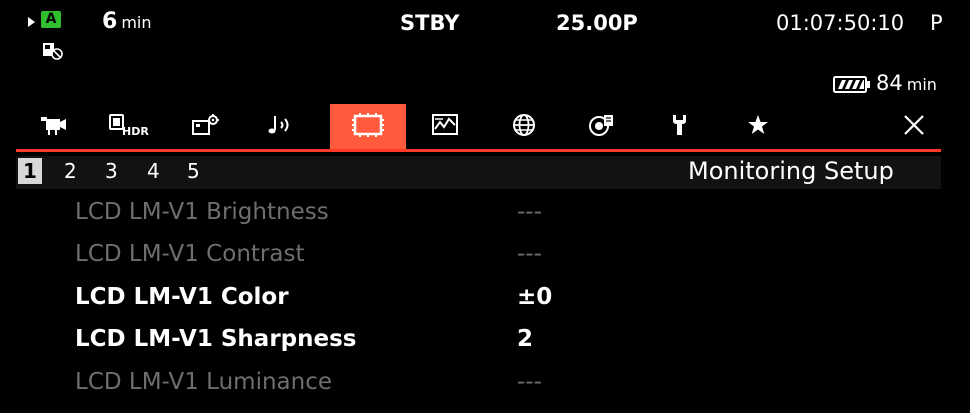 The width and height of the screenshot is (970, 413). I want to click on network-icon, so click(524, 127).